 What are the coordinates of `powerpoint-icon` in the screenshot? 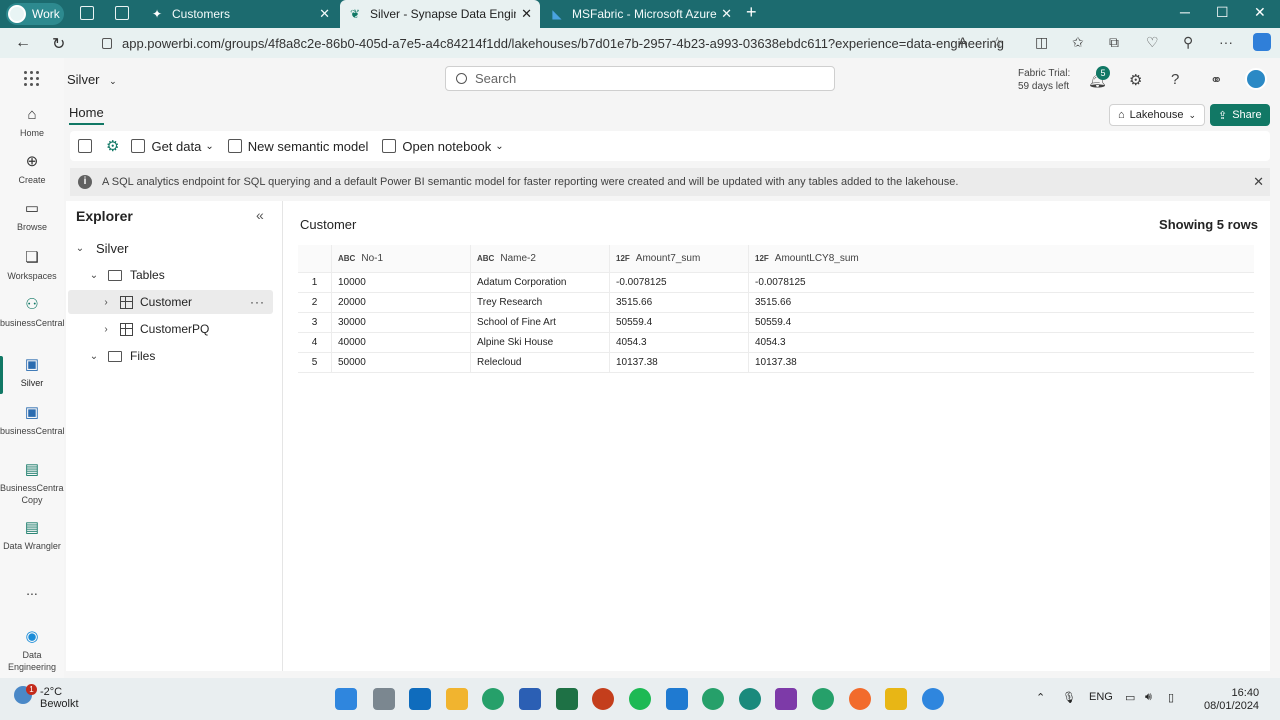 It's located at (603, 699).